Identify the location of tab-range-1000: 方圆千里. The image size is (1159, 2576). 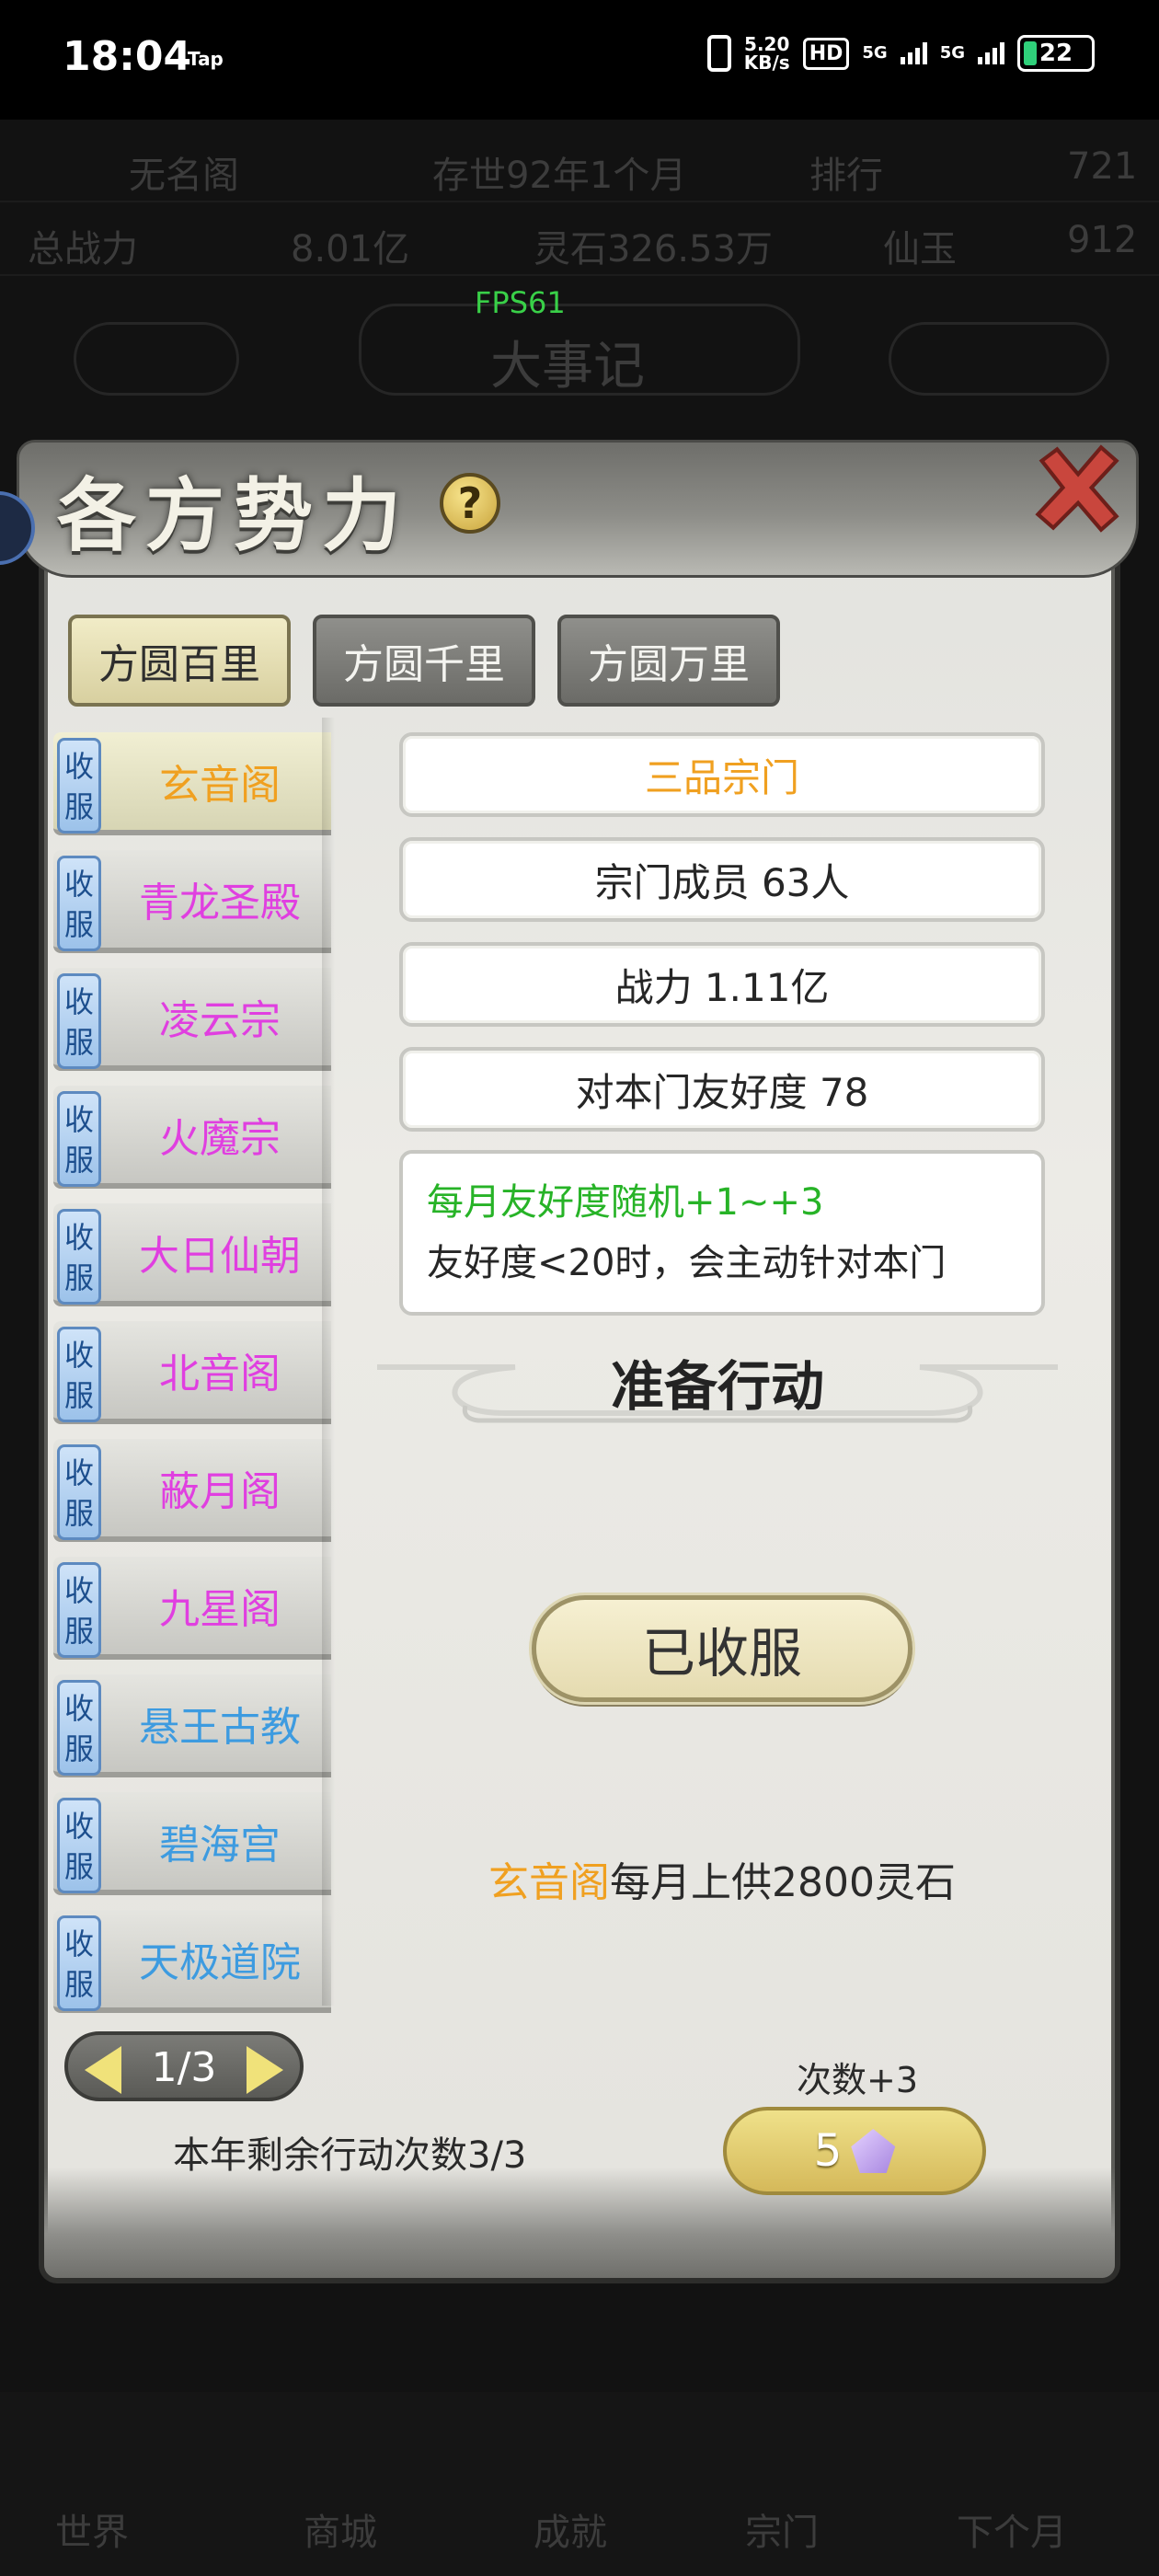
(424, 661).